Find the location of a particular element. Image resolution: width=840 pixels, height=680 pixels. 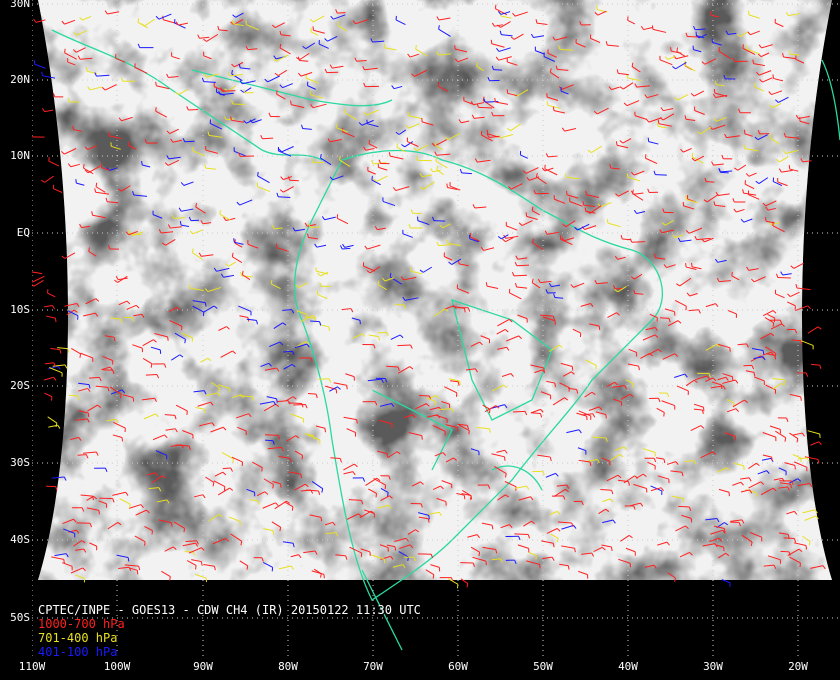

lat-label: 20S is located at coordinates (20, 385).